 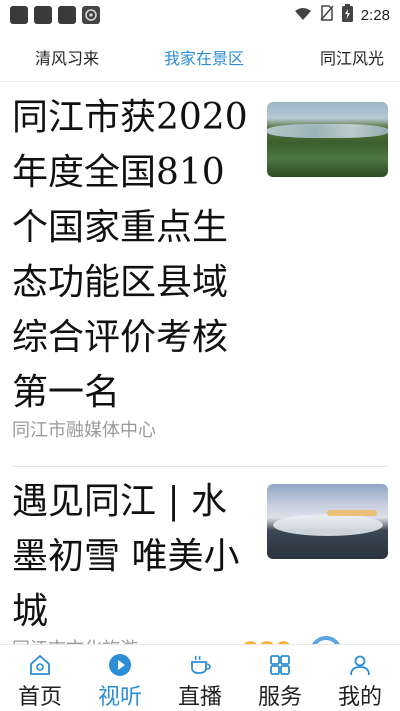 I want to click on top-tabs: 清风习来 我家在景区 同江风光, so click(x=200, y=56).